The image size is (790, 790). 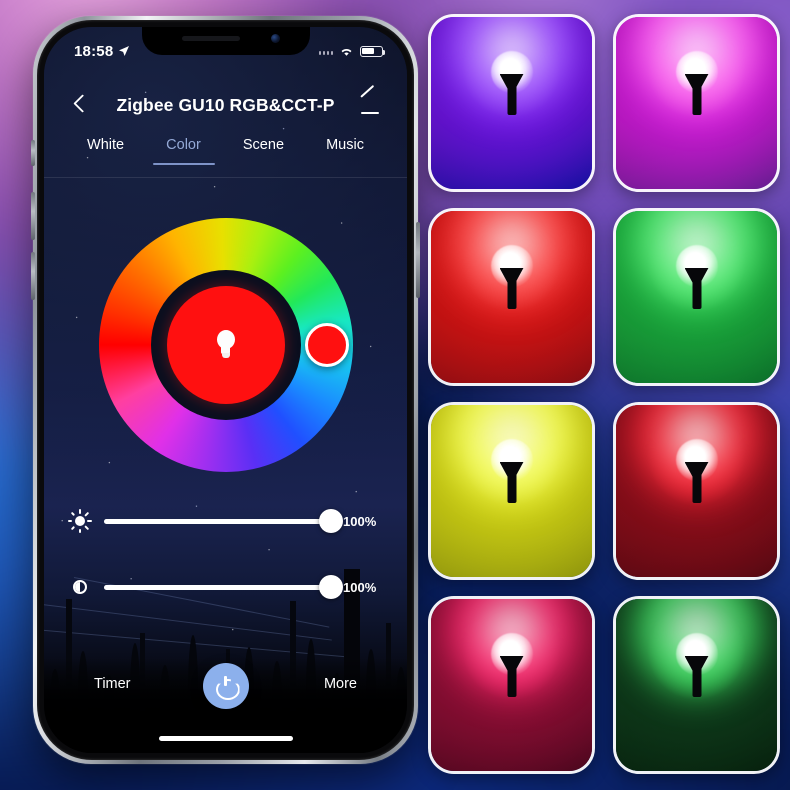 I want to click on light-bulb-icon, so click(x=226, y=345).